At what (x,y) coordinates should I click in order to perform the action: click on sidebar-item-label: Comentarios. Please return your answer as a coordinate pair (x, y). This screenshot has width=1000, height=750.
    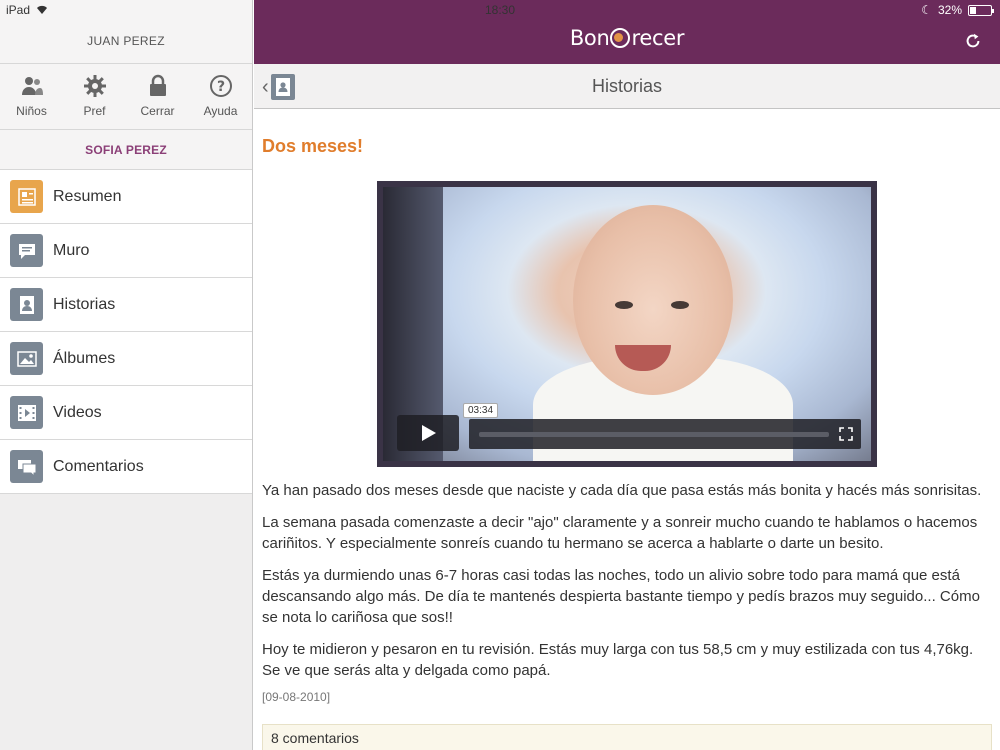
    Looking at the image, I should click on (98, 466).